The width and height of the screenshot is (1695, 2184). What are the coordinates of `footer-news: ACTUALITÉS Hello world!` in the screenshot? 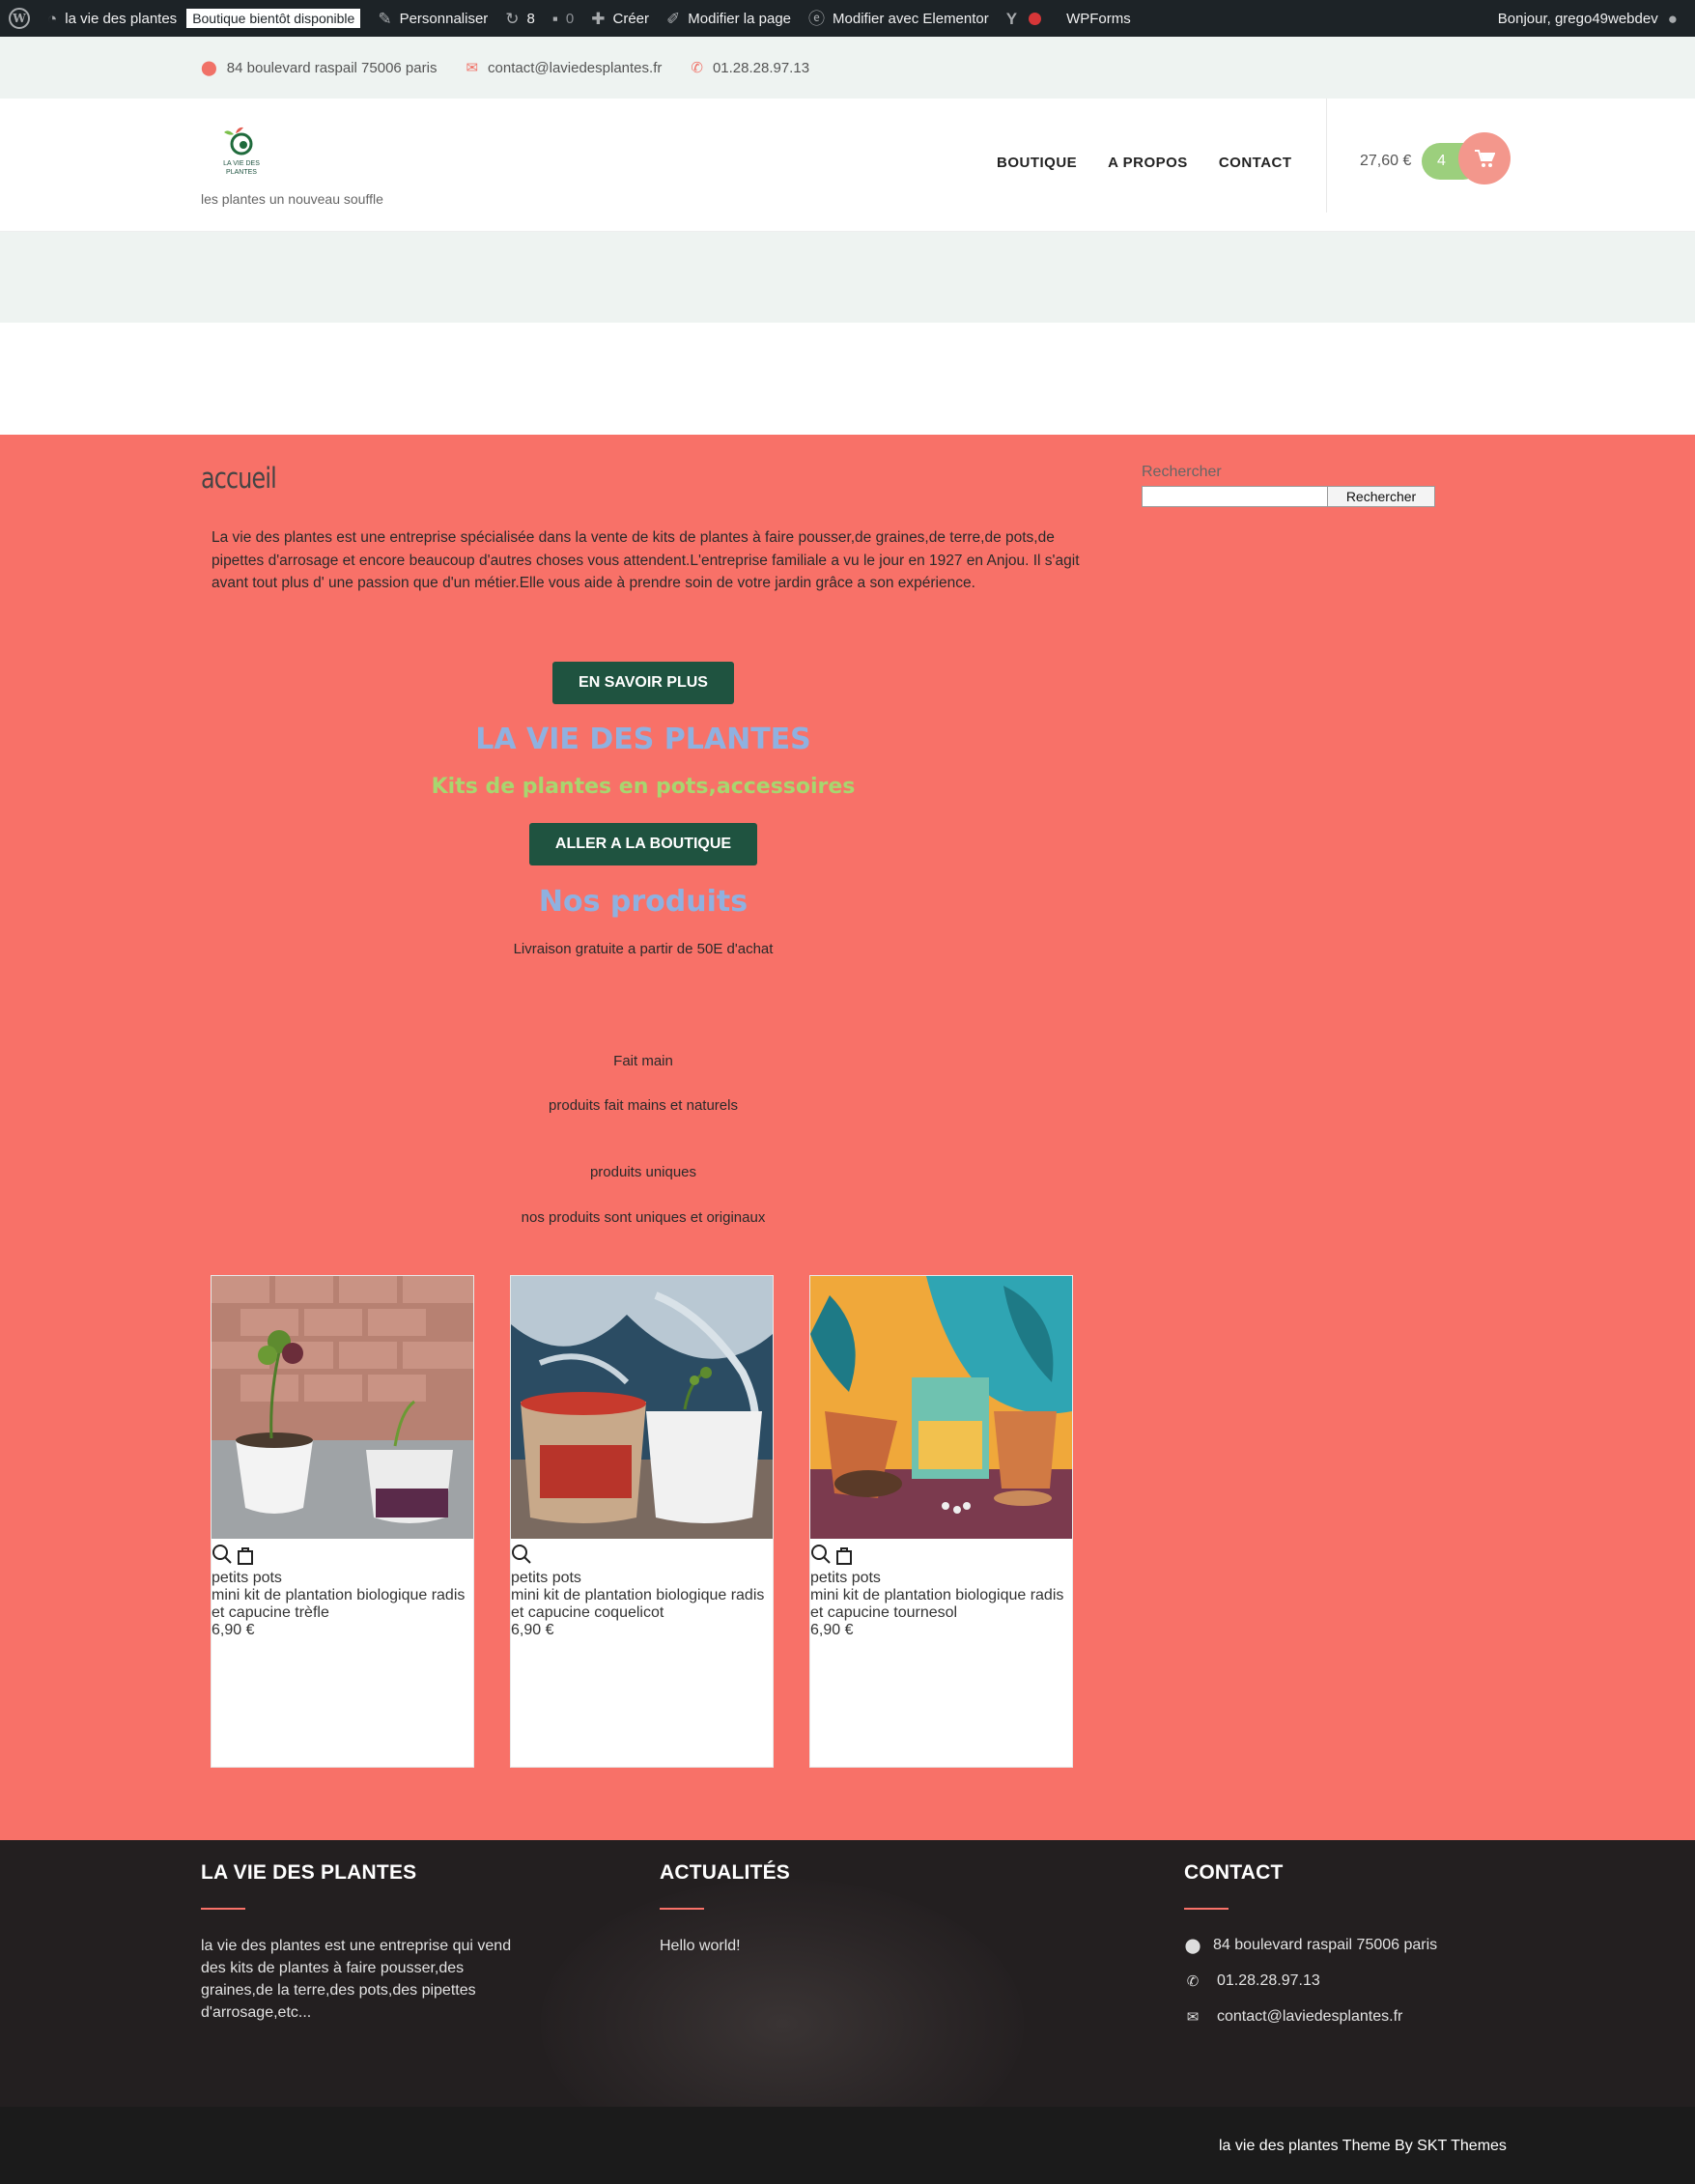 It's located at (824, 1909).